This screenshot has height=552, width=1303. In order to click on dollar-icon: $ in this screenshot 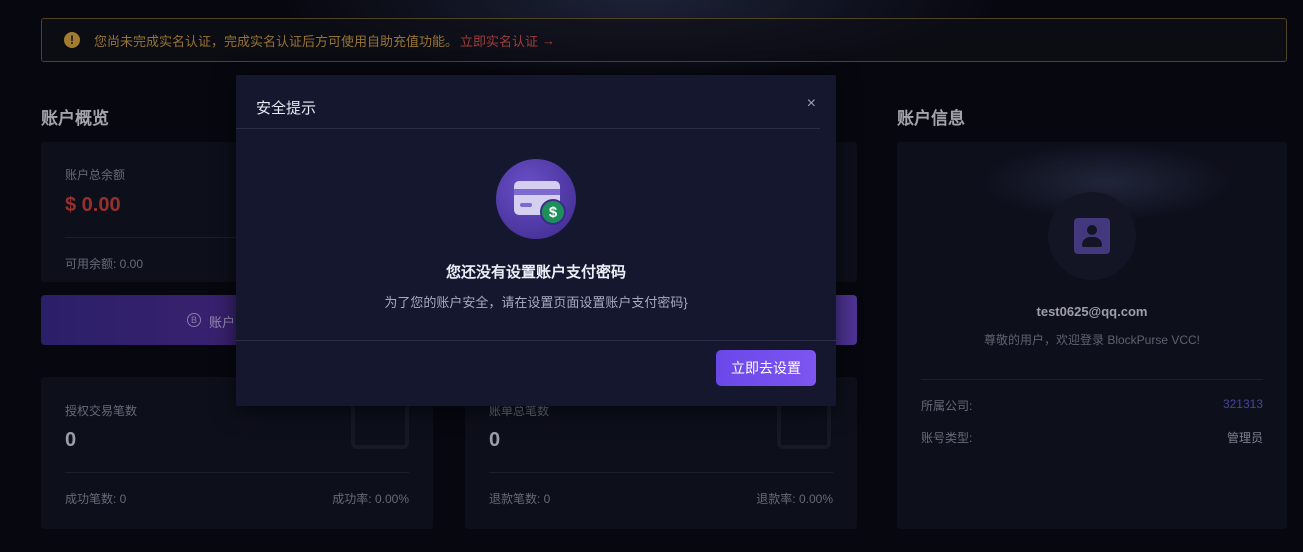, I will do `click(553, 212)`.